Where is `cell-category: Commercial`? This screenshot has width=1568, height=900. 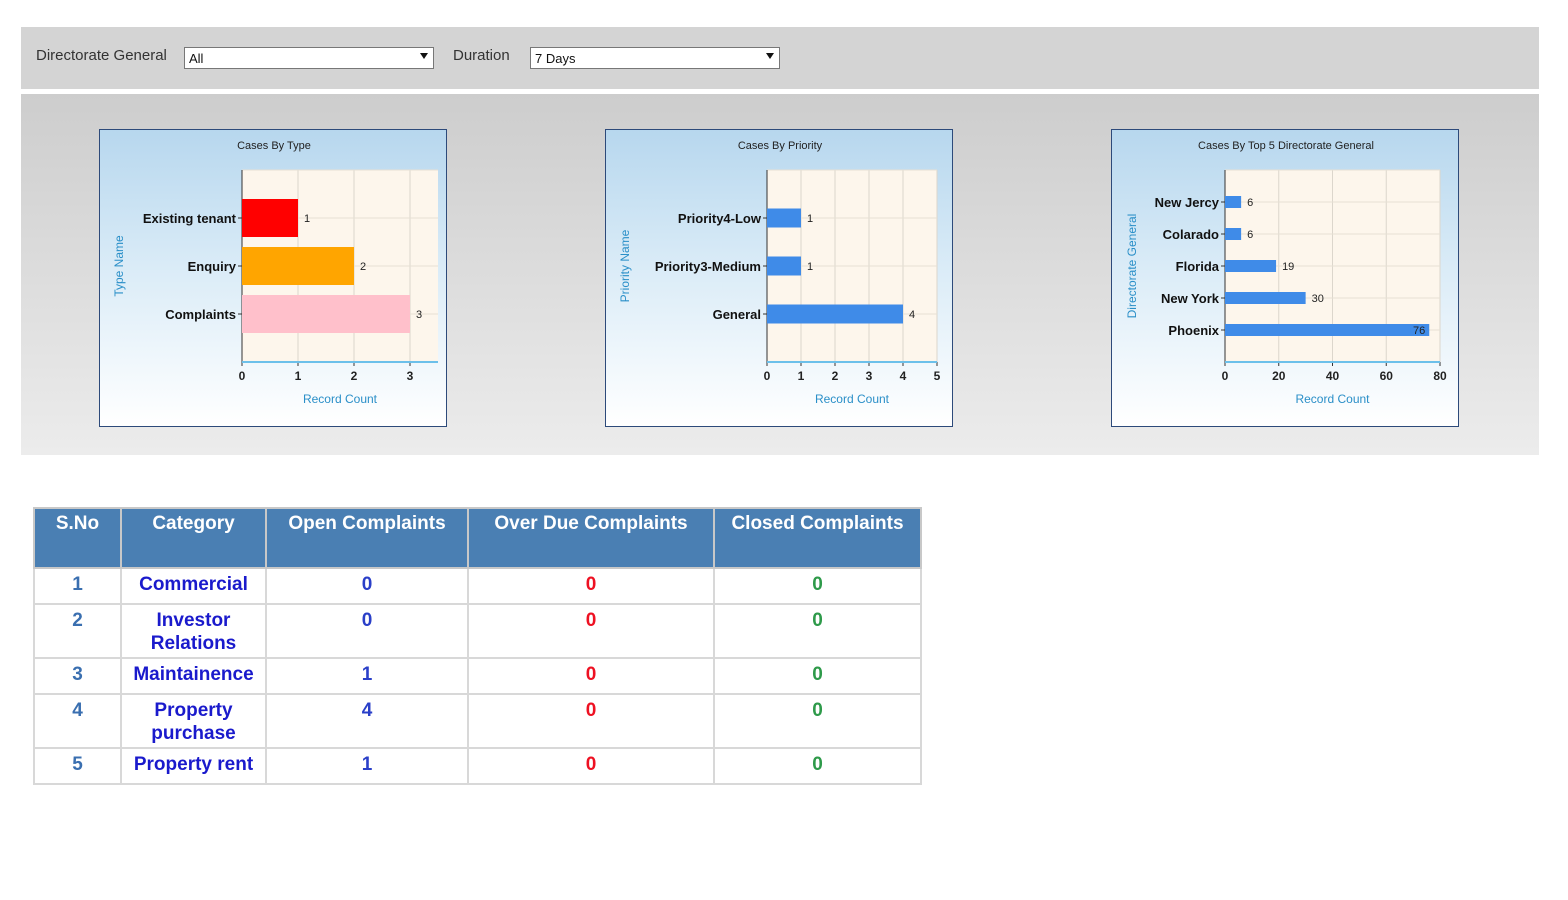 cell-category: Commercial is located at coordinates (193, 586).